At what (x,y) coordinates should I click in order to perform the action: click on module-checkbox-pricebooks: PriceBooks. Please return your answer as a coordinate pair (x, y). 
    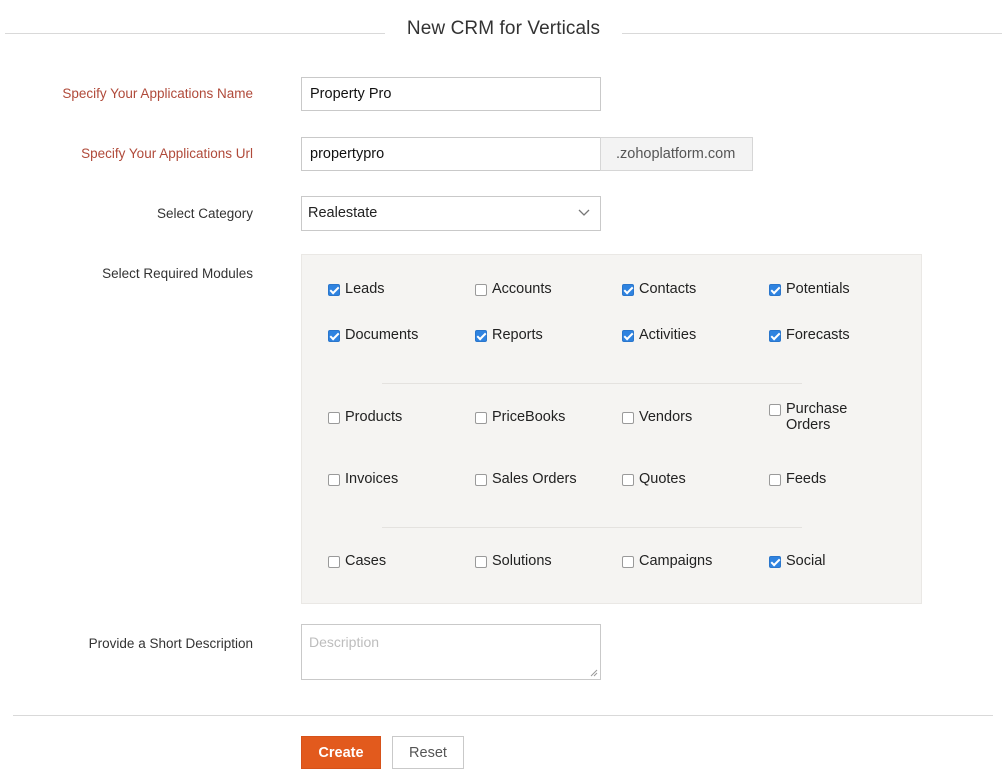
    Looking at the image, I should click on (520, 417).